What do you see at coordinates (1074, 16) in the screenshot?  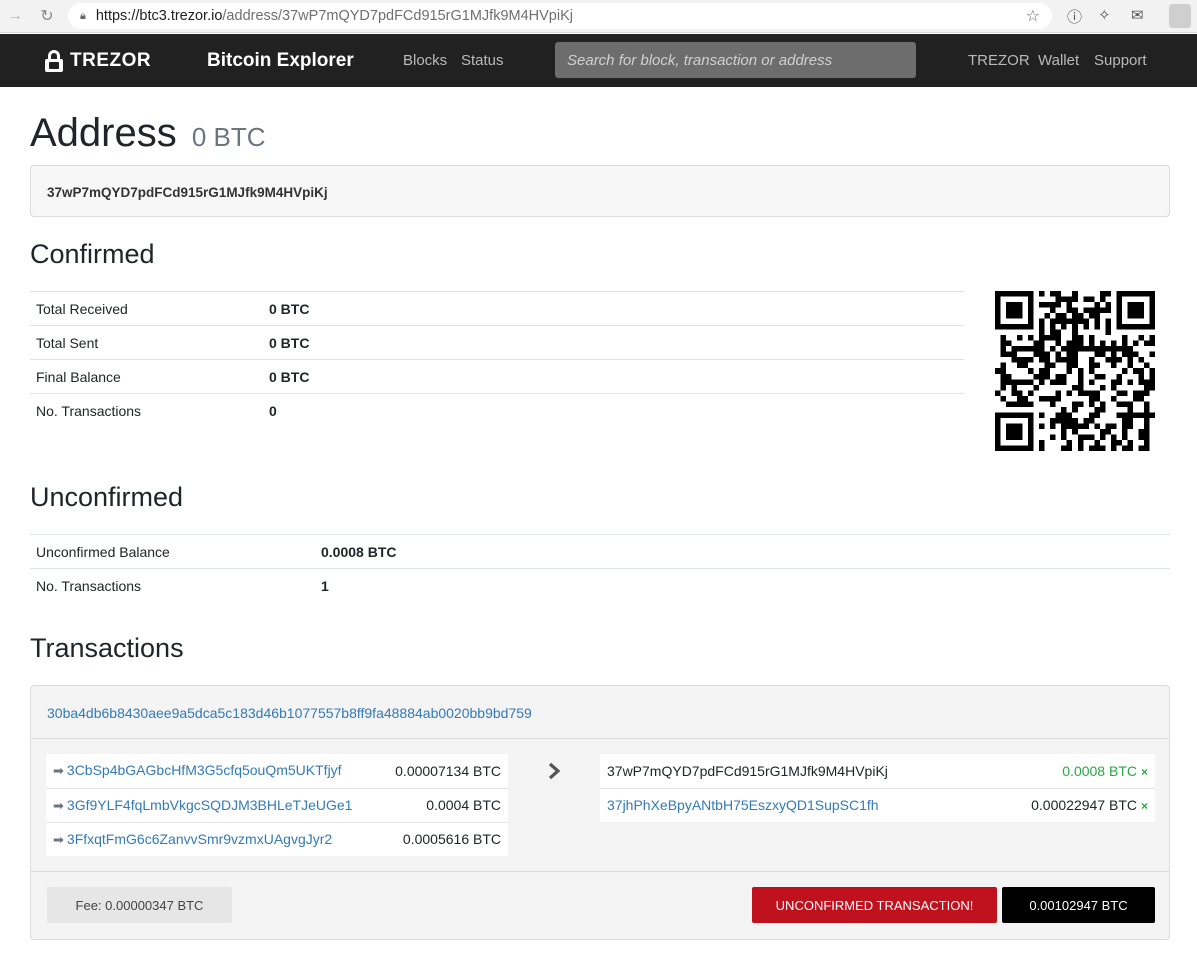 I see `extension-info-icon: ⓘ` at bounding box center [1074, 16].